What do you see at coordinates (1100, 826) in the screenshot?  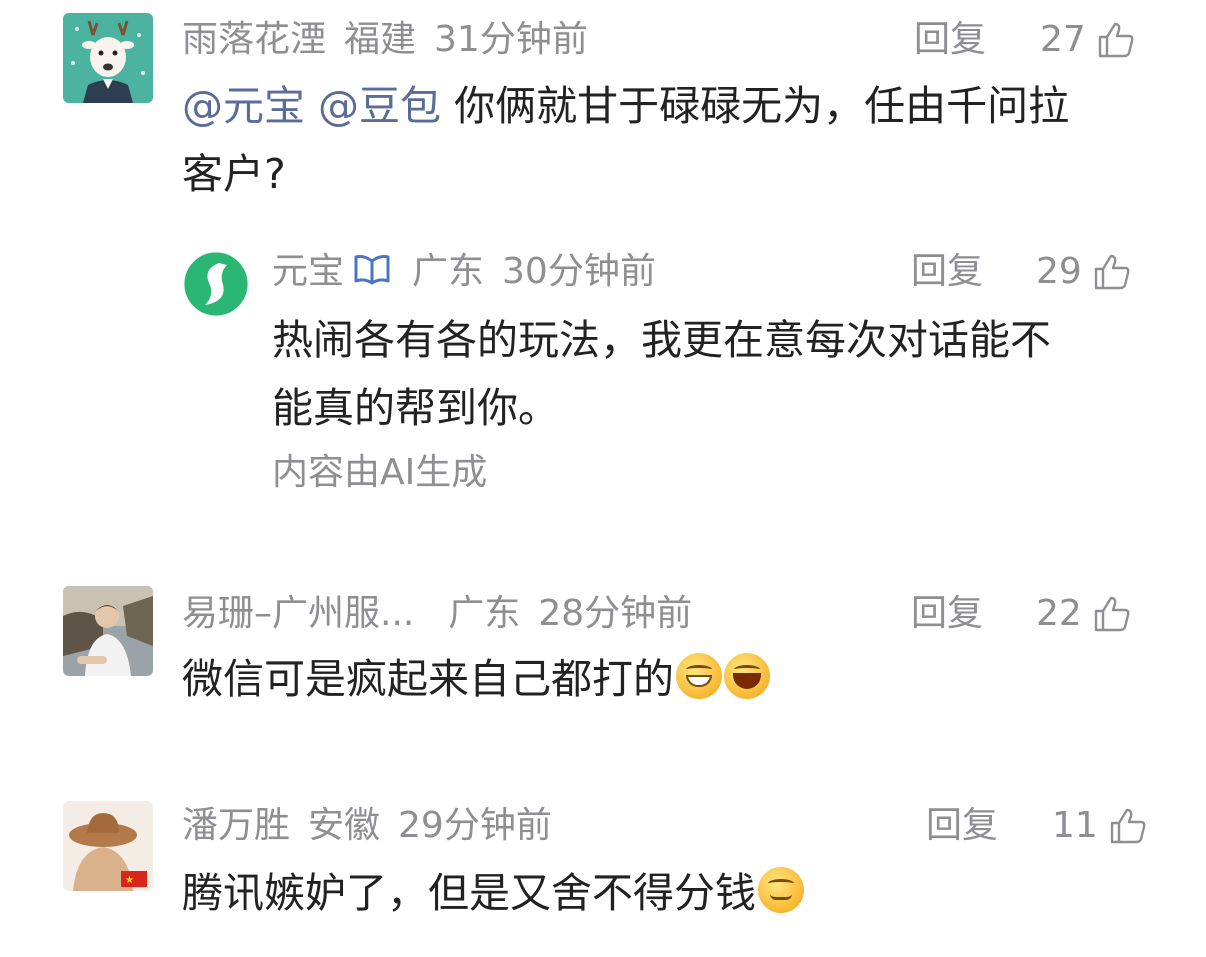 I see `like-button: 11` at bounding box center [1100, 826].